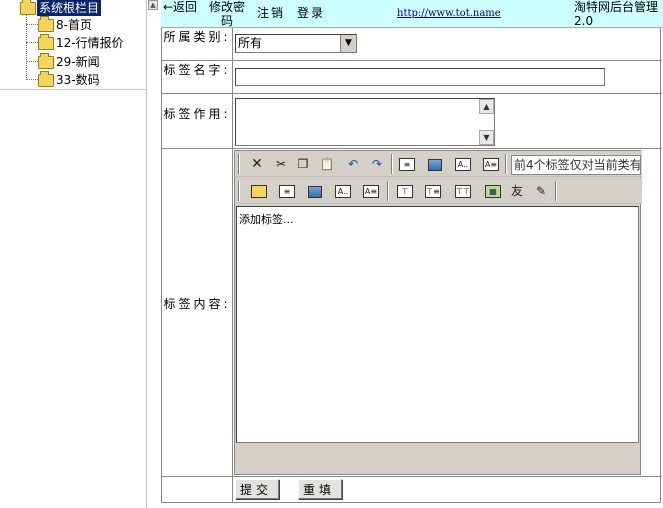 This screenshot has height=508, width=663. I want to click on site-url-link: http://www.tot.name, so click(449, 14).